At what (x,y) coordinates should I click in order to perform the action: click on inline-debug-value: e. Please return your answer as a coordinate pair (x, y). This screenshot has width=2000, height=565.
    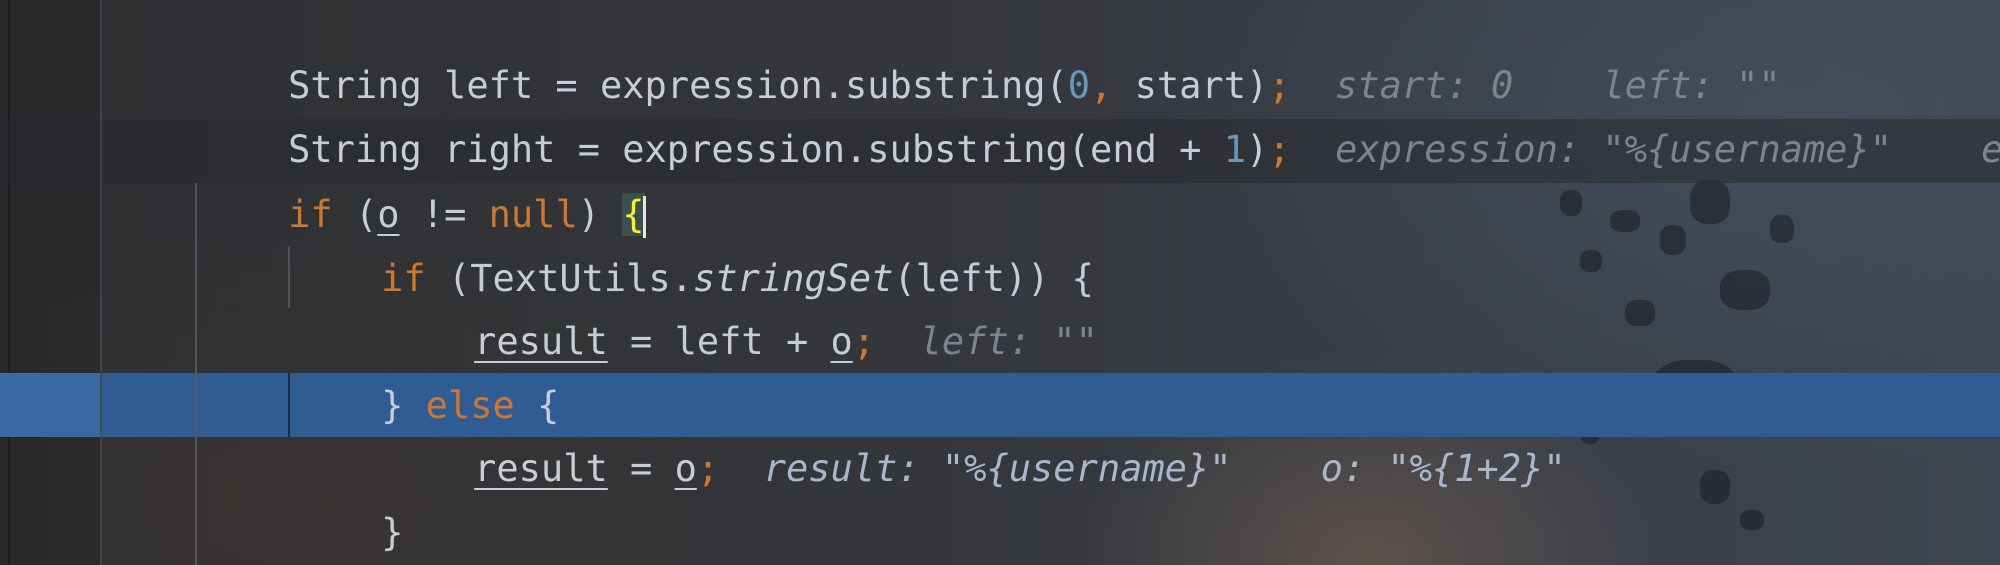
    Looking at the image, I should click on (1990, 149).